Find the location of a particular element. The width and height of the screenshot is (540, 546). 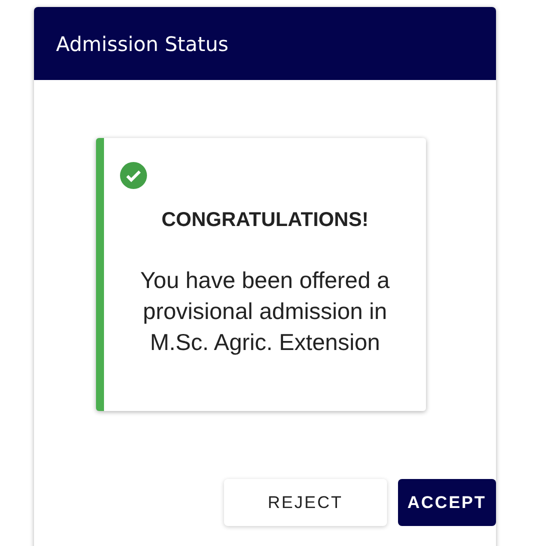

message-heading: CONGRATULATIONS! is located at coordinates (265, 220).